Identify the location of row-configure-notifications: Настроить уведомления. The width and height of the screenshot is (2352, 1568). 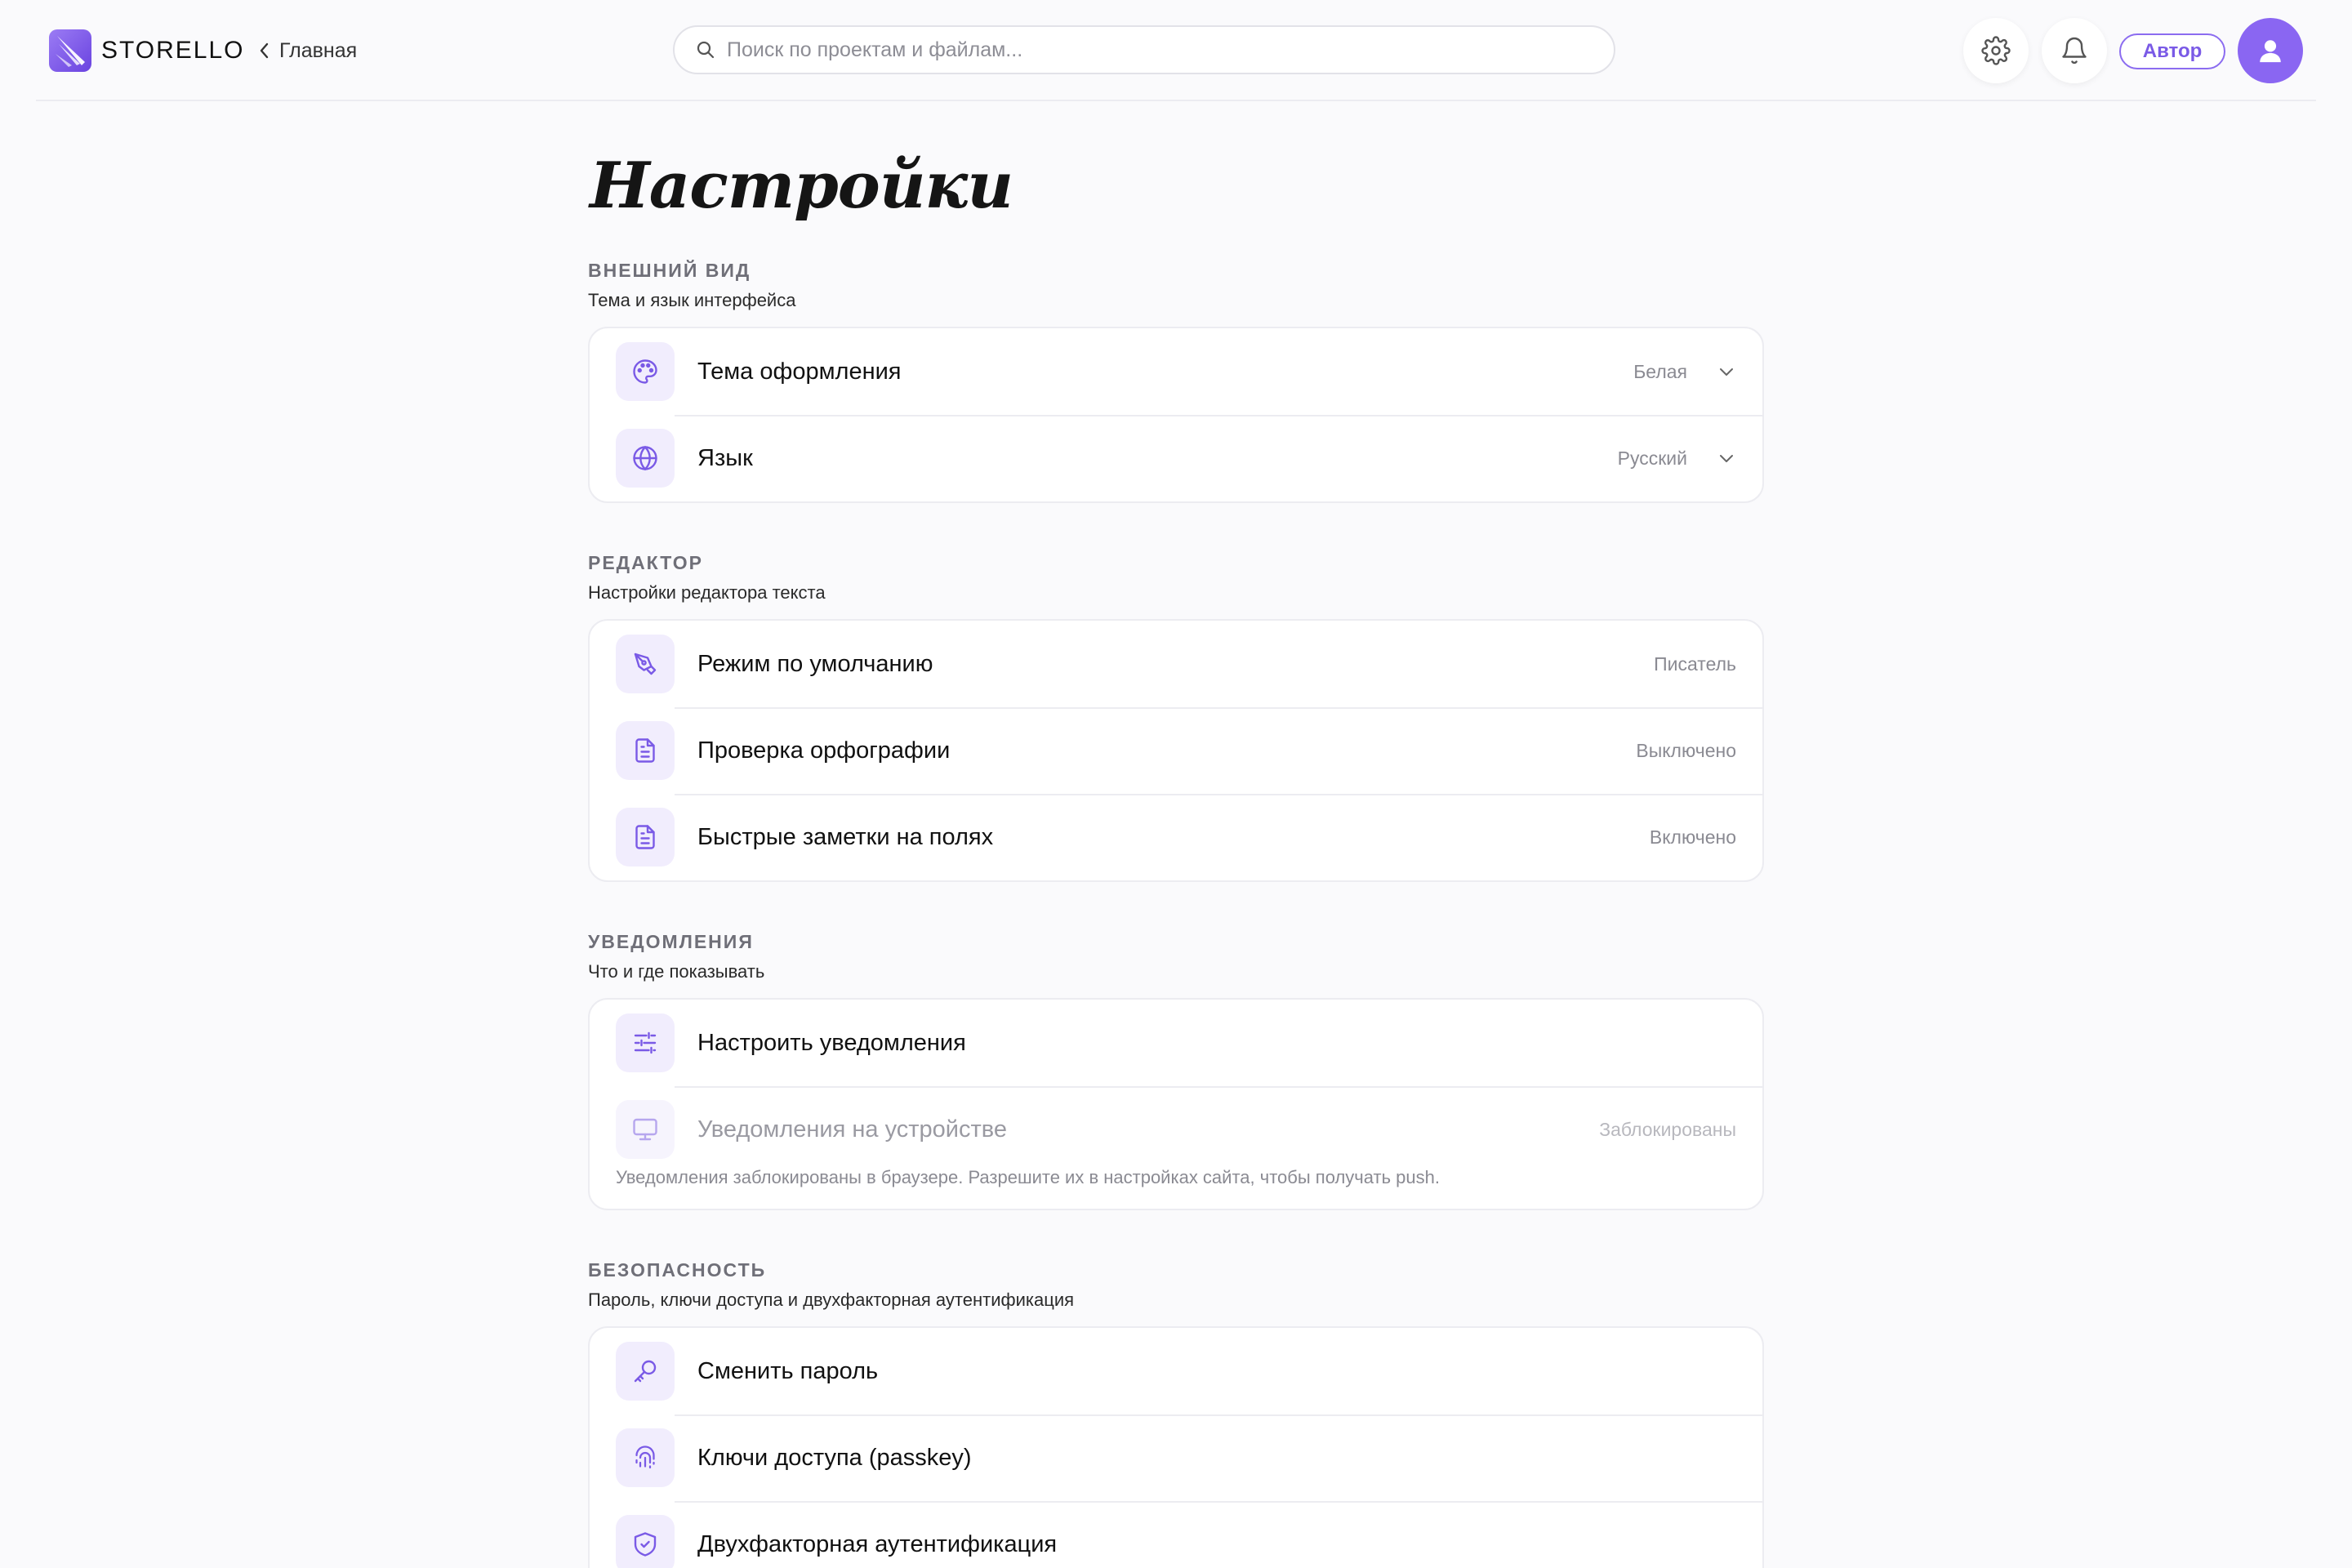
(1176, 1043).